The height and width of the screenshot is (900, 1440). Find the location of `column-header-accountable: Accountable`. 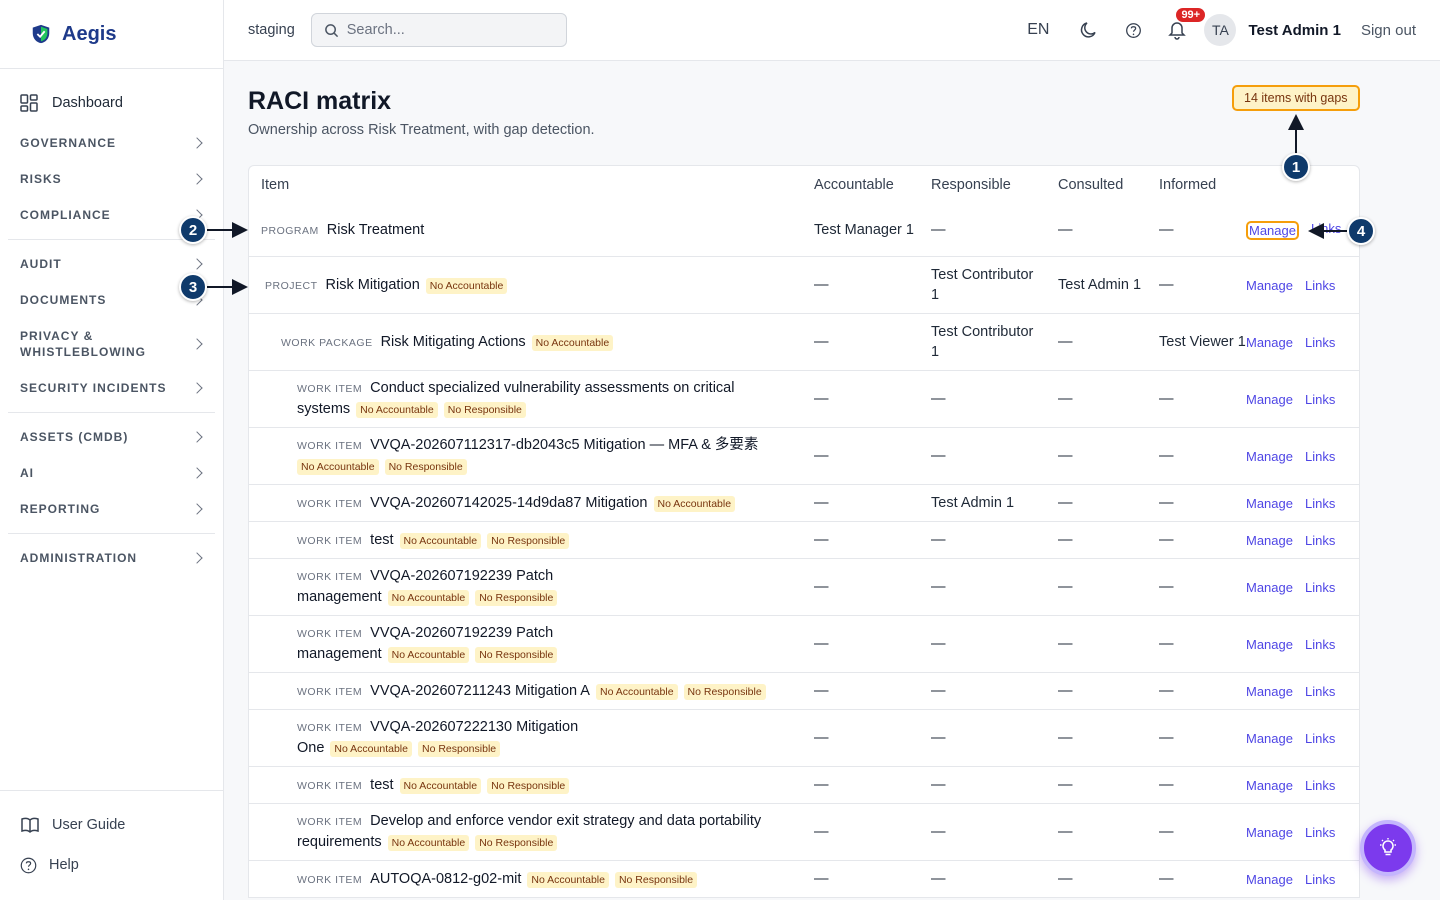

column-header-accountable: Accountable is located at coordinates (854, 185).